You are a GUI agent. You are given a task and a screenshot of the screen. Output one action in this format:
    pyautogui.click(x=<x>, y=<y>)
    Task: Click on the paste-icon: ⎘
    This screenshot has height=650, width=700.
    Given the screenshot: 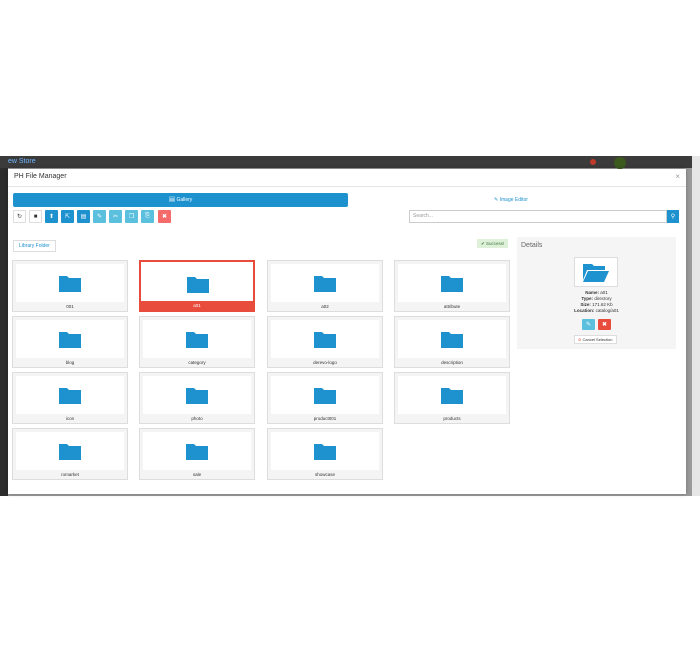 What is the action you would take?
    pyautogui.click(x=147, y=216)
    